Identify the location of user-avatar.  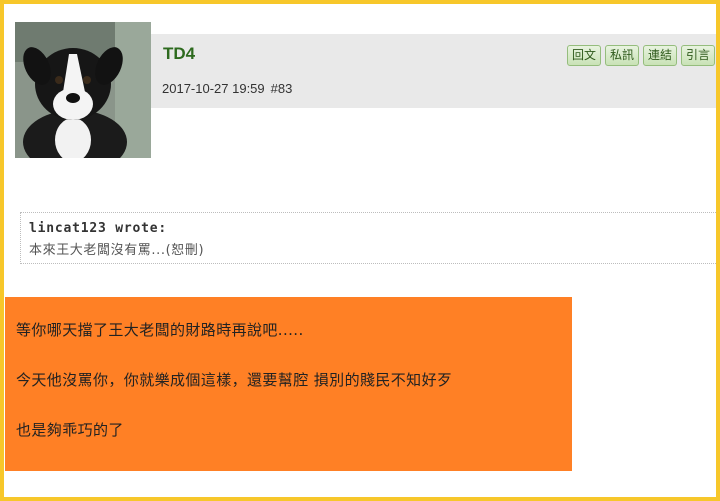
(83, 90).